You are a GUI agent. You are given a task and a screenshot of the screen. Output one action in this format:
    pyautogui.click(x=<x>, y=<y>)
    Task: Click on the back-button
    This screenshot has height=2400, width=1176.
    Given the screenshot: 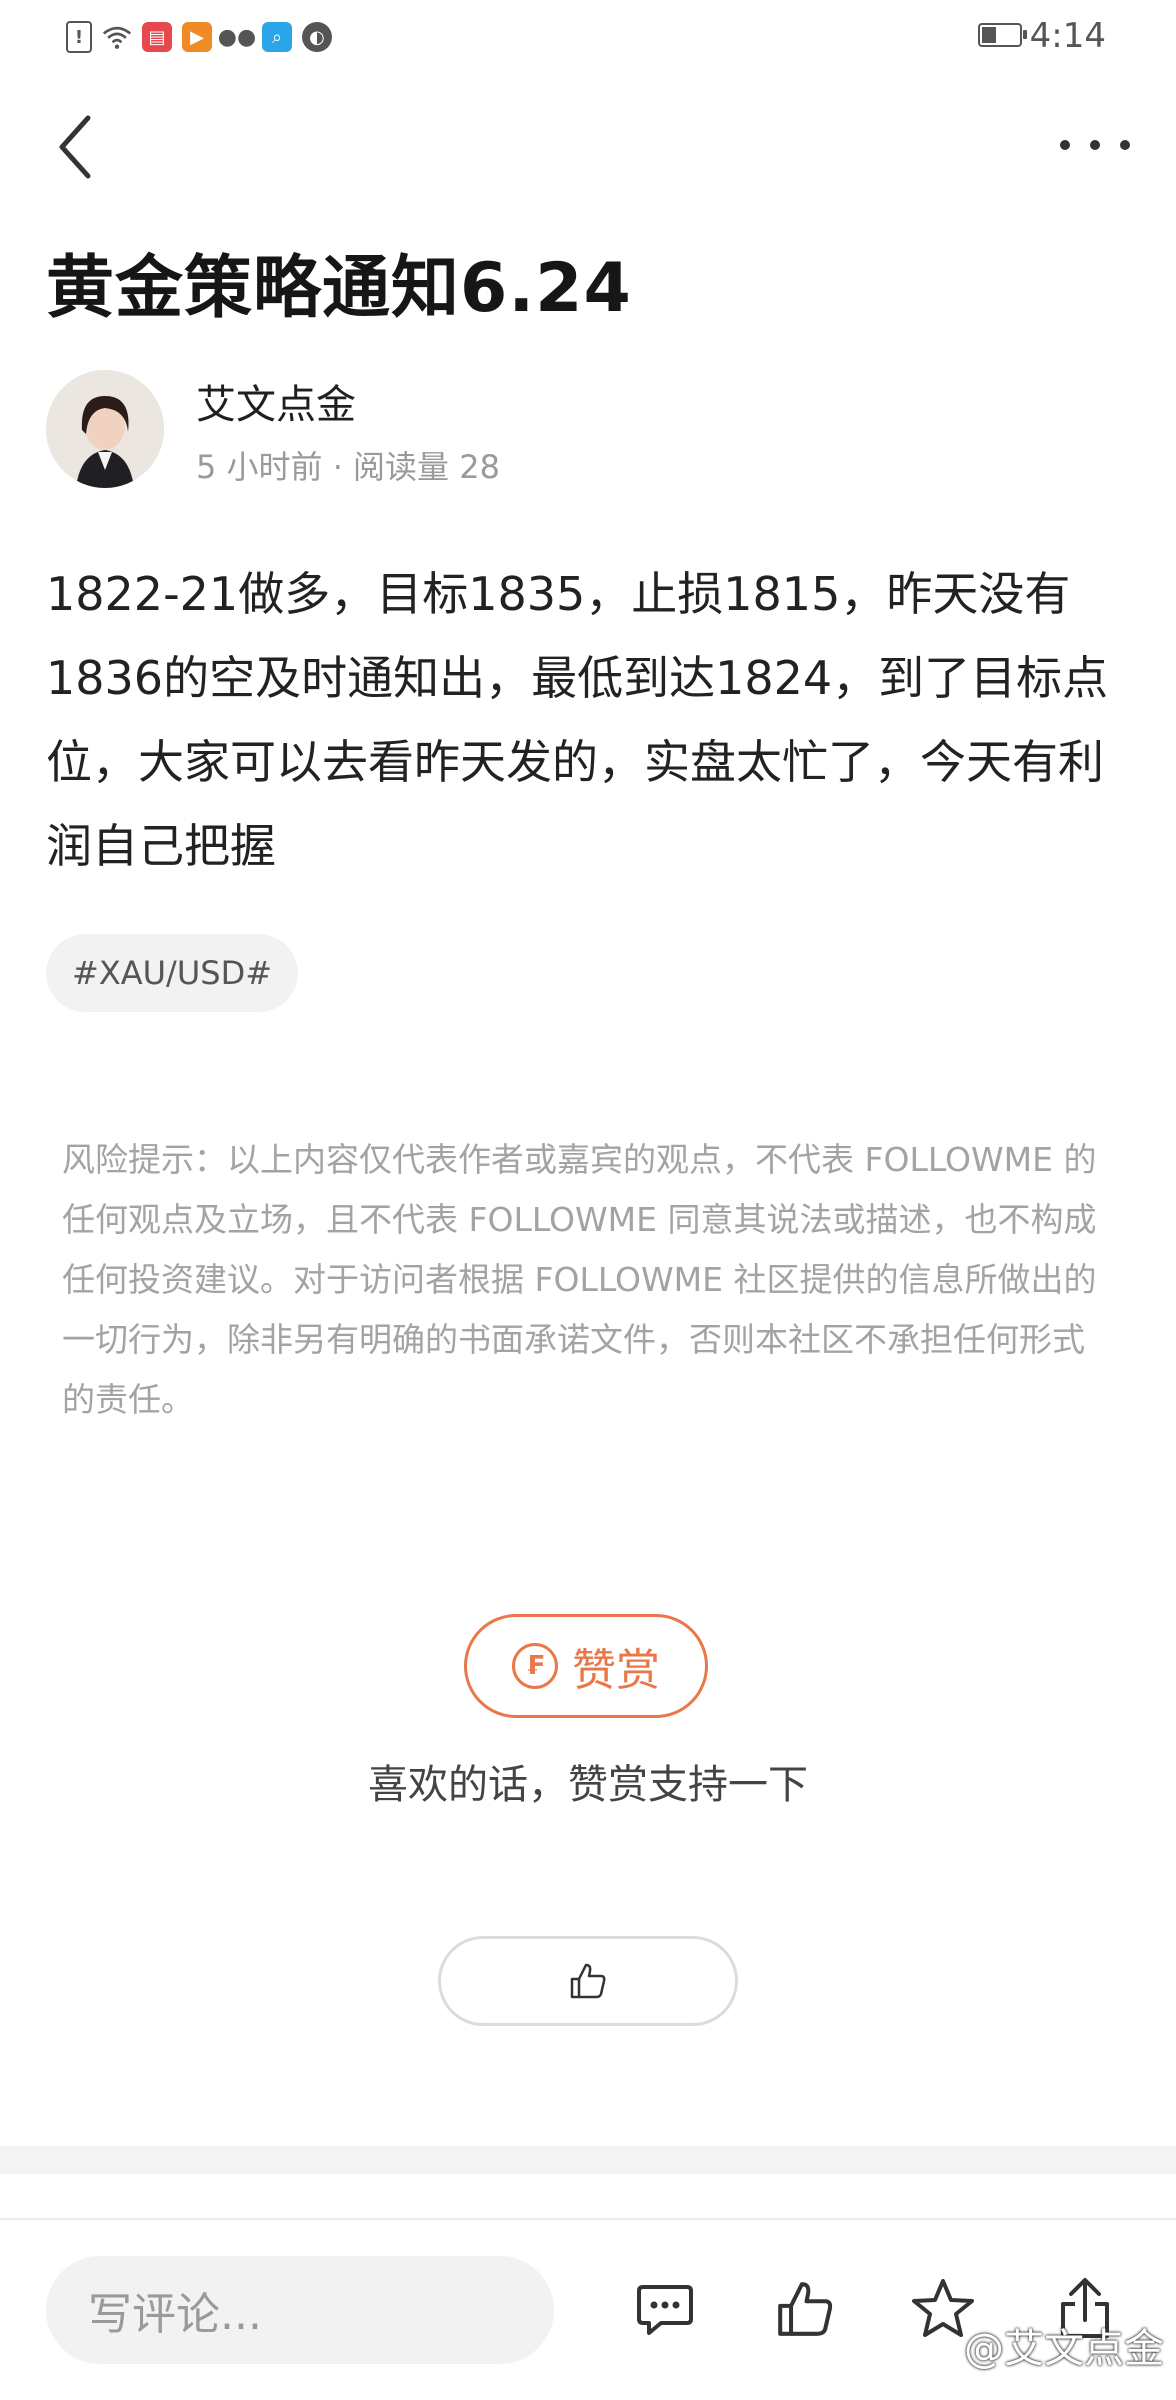 What is the action you would take?
    pyautogui.click(x=77, y=147)
    